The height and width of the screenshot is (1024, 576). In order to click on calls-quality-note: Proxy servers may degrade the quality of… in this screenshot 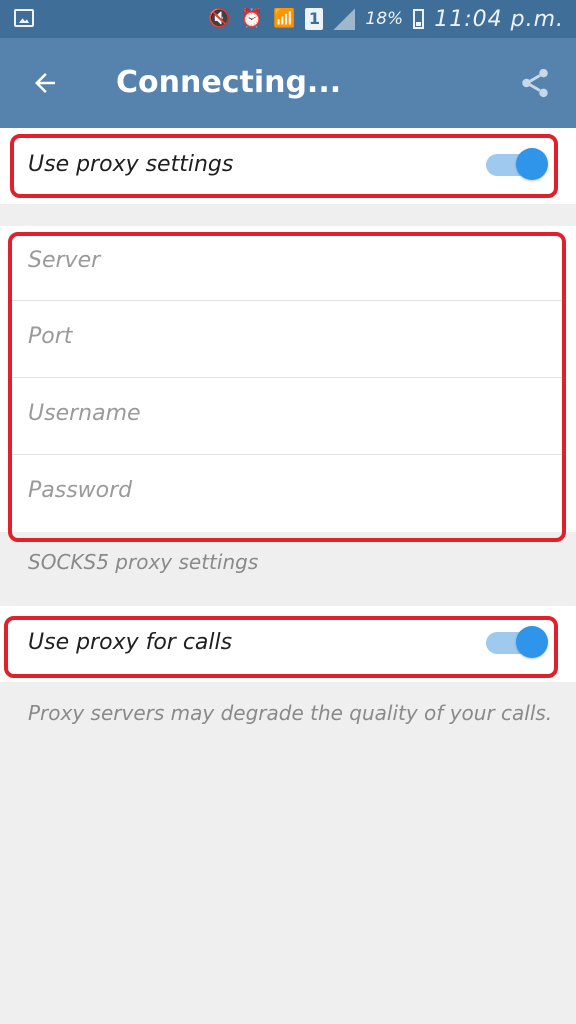, I will do `click(290, 713)`.